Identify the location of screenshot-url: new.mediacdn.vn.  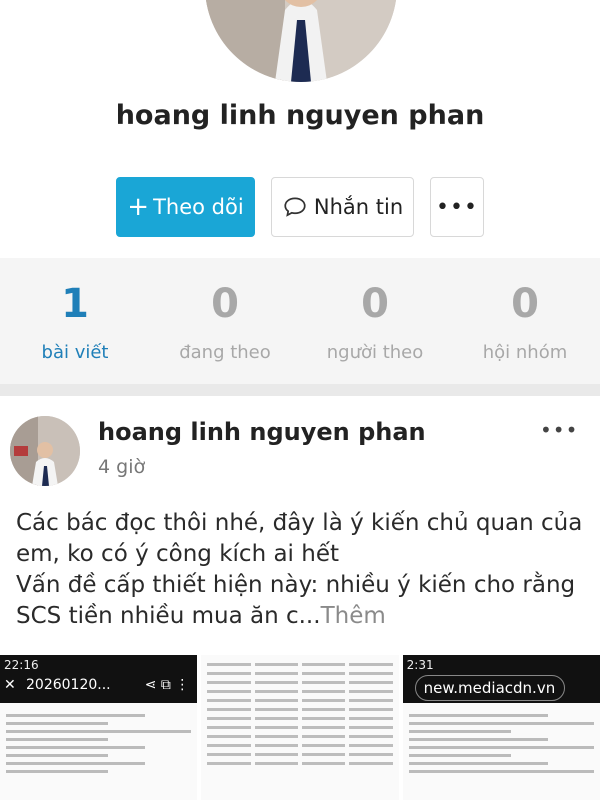
(489, 688).